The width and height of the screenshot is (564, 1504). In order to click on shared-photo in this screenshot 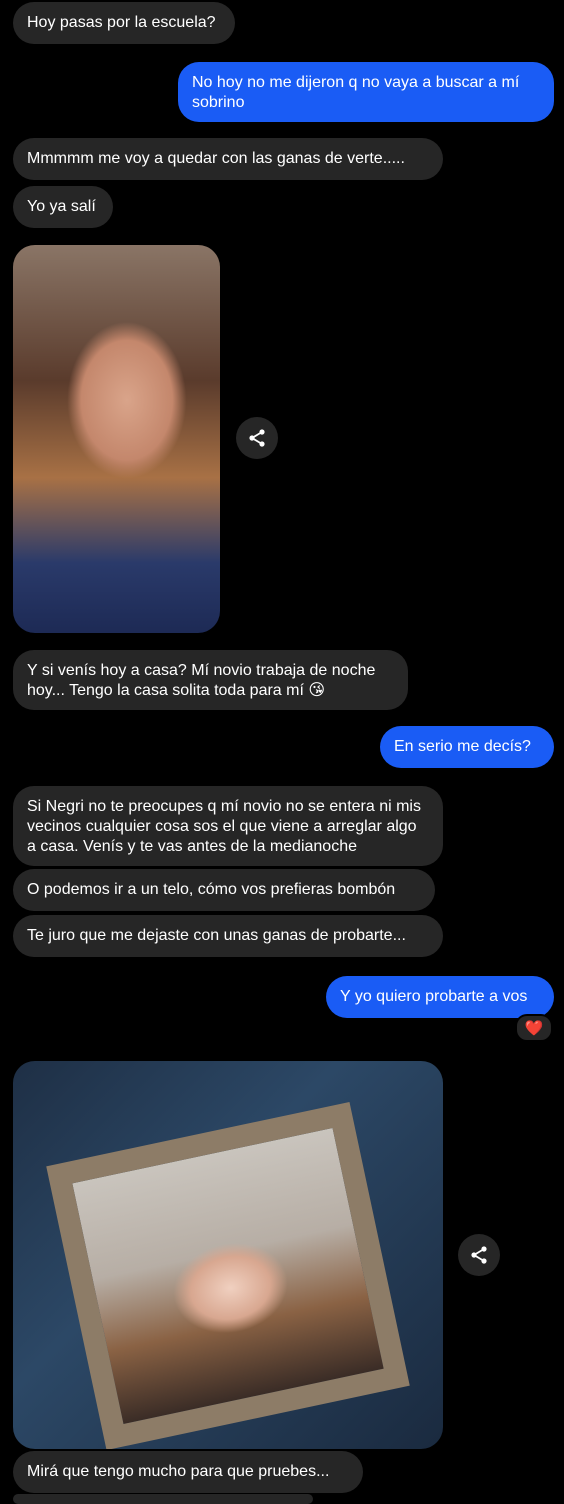, I will do `click(116, 439)`.